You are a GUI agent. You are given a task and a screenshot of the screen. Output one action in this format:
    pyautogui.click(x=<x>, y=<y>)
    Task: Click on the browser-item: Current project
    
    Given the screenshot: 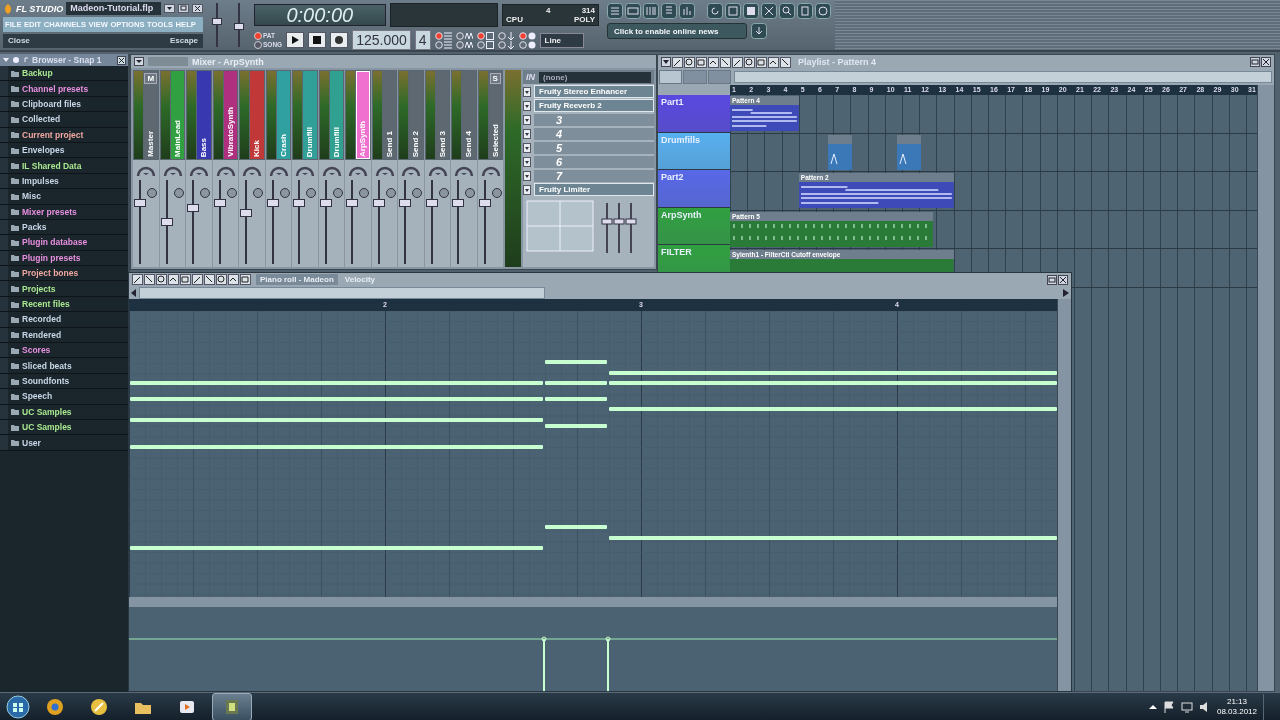 What is the action you would take?
    pyautogui.click(x=53, y=134)
    